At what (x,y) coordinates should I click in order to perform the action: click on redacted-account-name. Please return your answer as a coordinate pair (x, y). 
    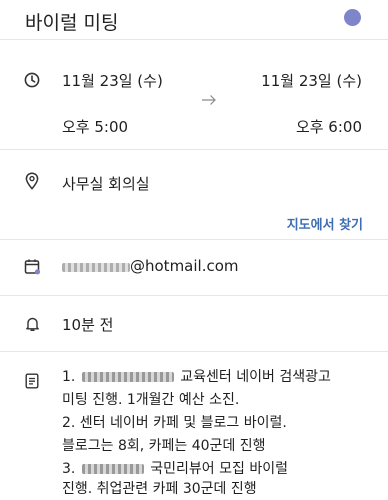
    Looking at the image, I should click on (96, 267).